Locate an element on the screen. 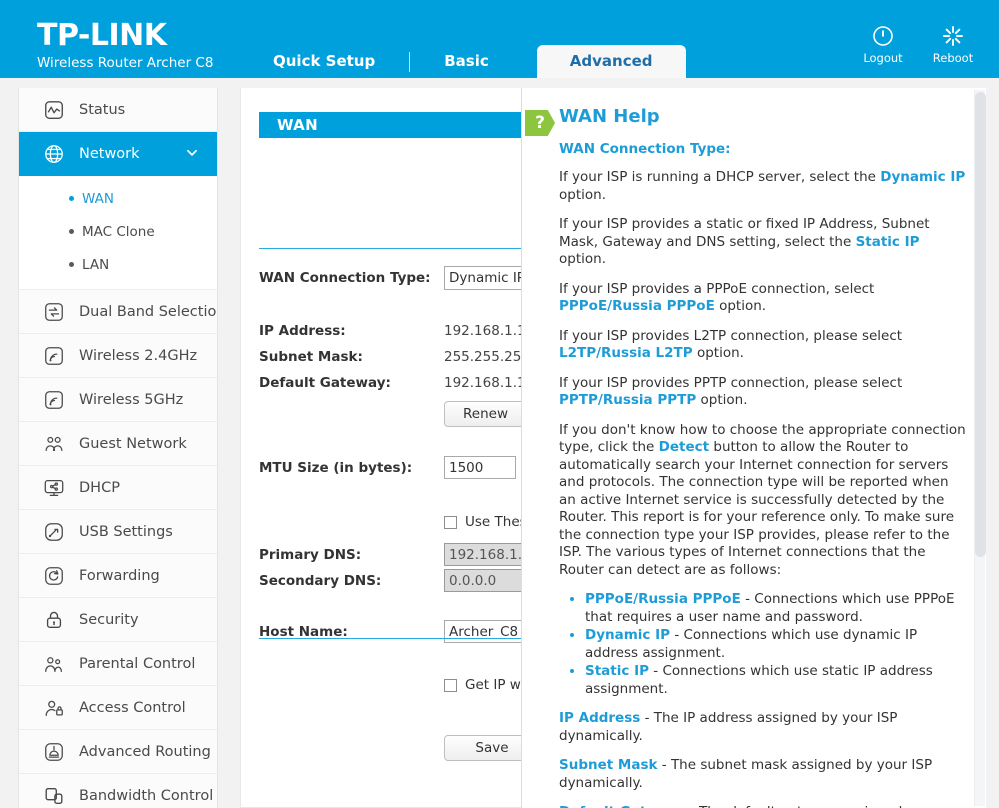 The height and width of the screenshot is (808, 999). reboot-label: Reboot is located at coordinates (953, 58).